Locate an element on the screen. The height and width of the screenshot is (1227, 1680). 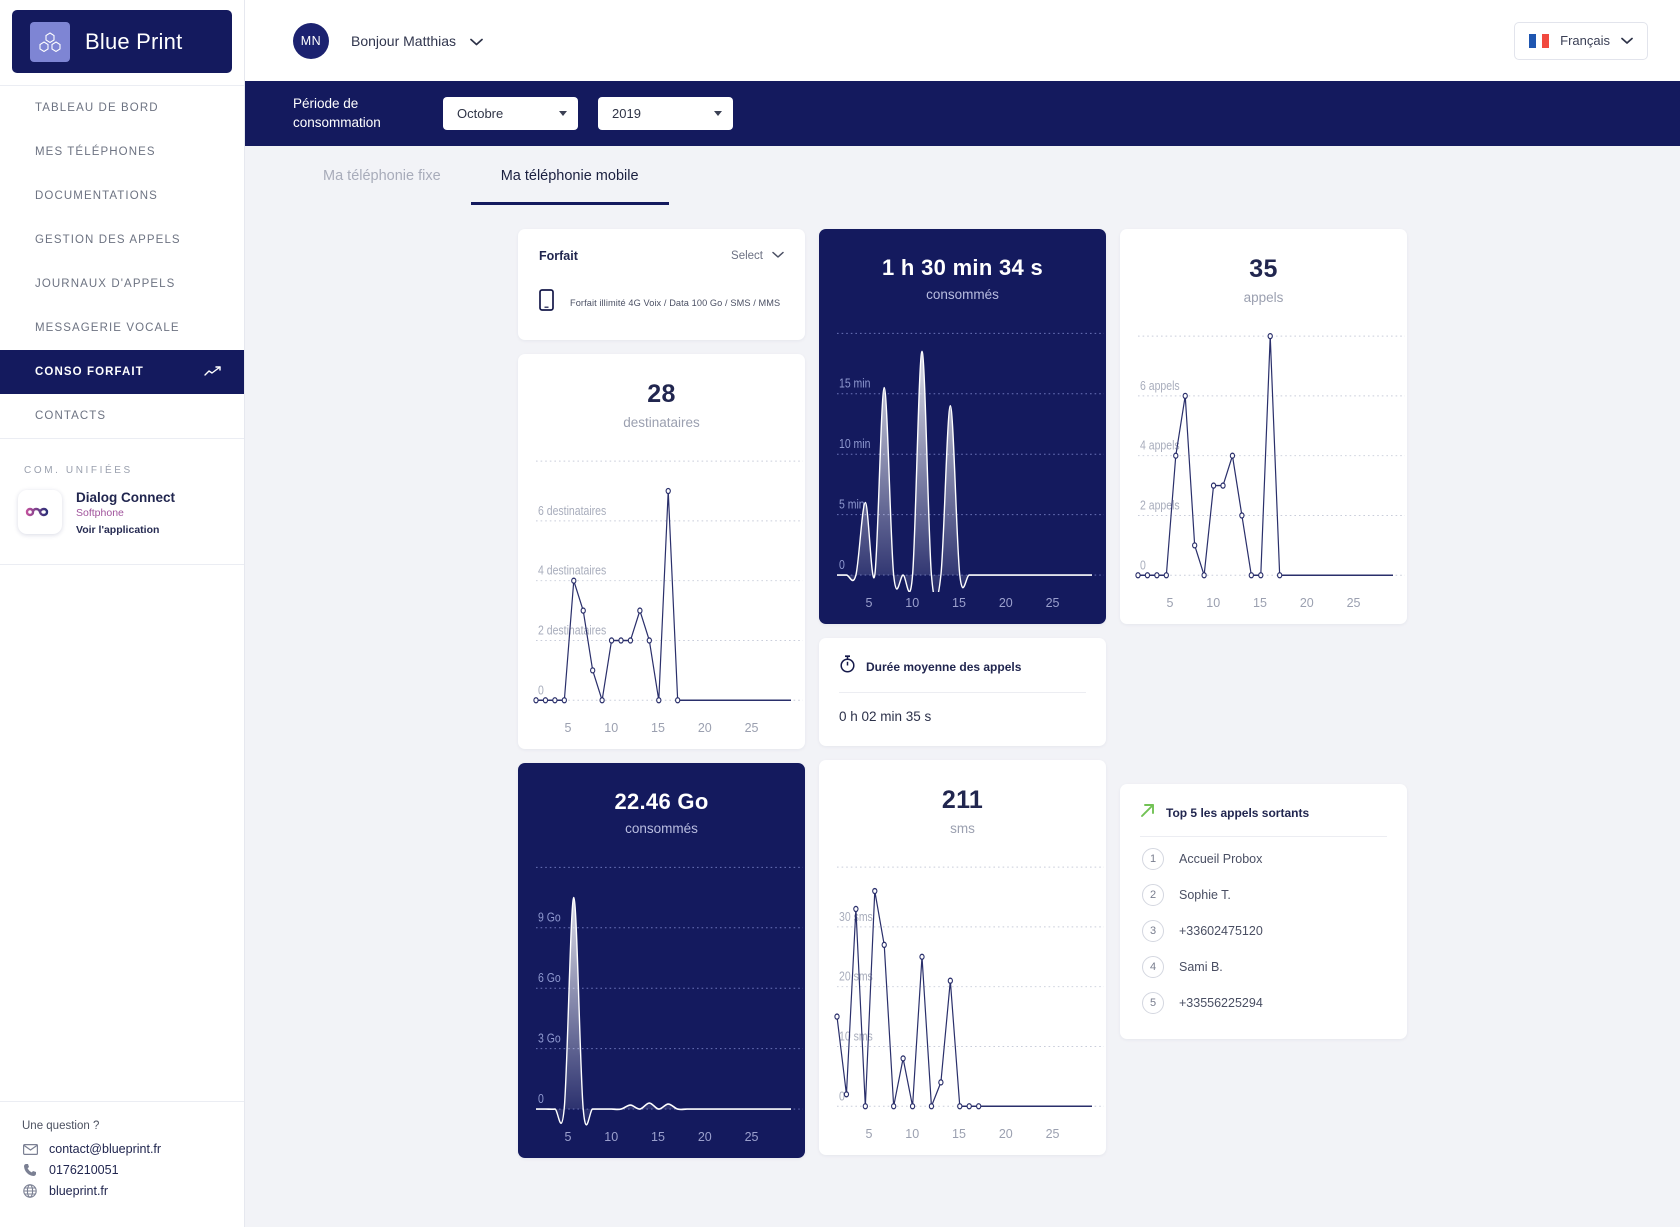
top5-title: Top 5 les appels sortants is located at coordinates (1238, 812).